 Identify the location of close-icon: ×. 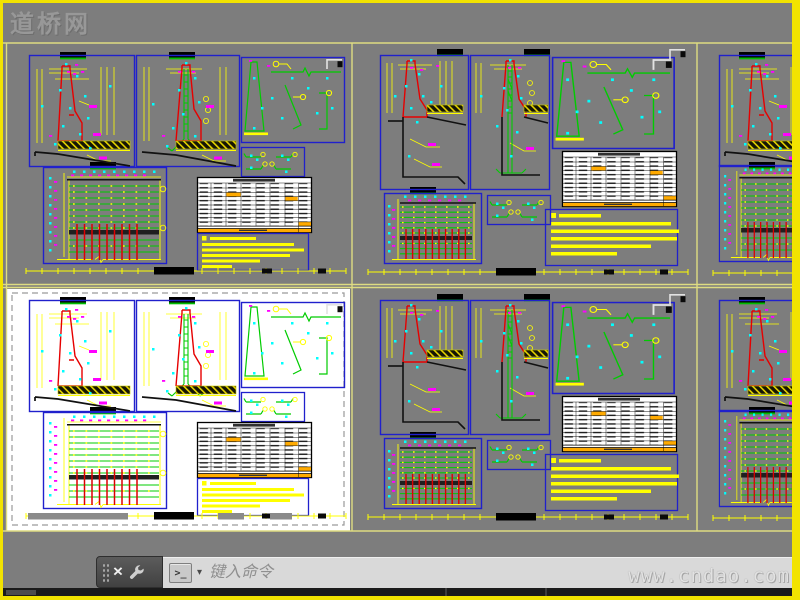
(118, 570).